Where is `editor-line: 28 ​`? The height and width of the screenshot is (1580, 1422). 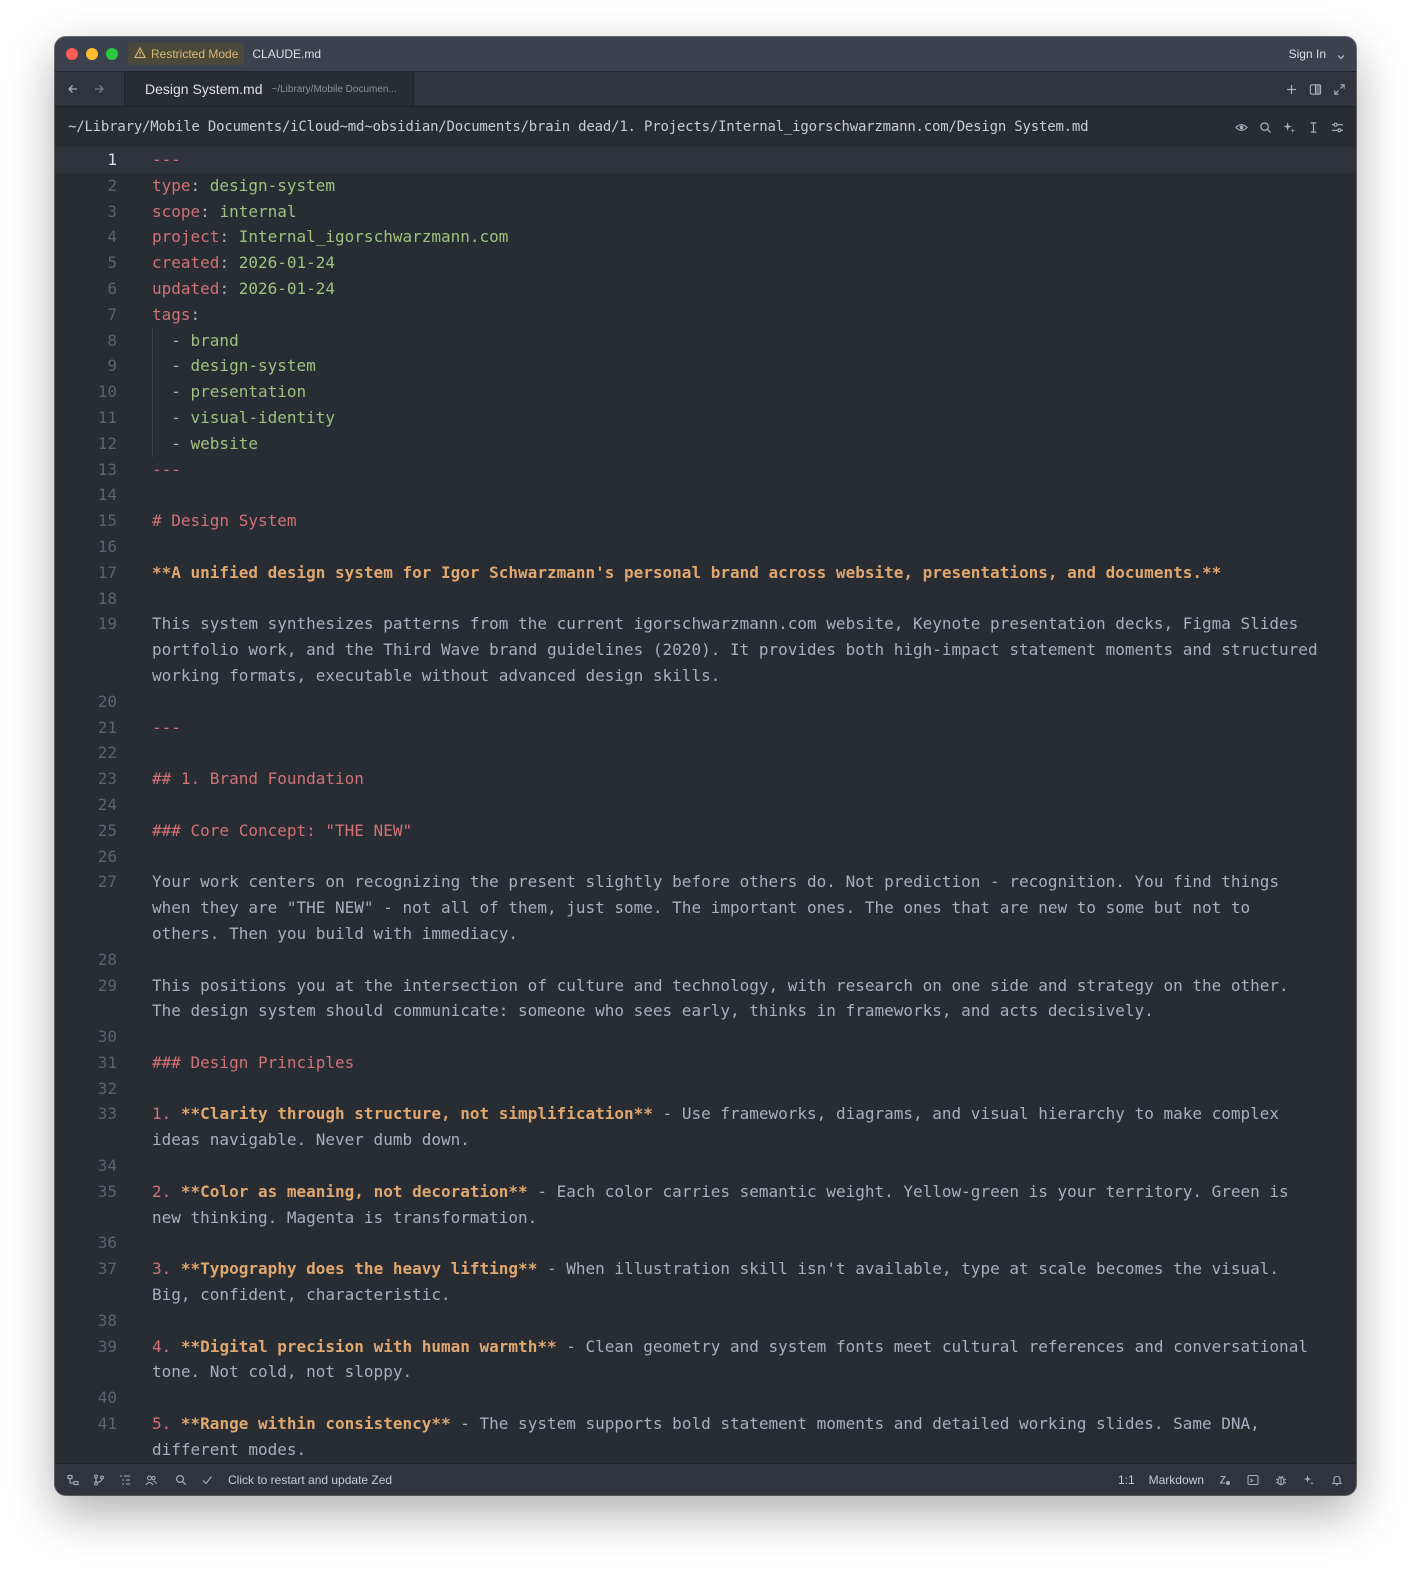 editor-line: 28 ​ is located at coordinates (705, 960).